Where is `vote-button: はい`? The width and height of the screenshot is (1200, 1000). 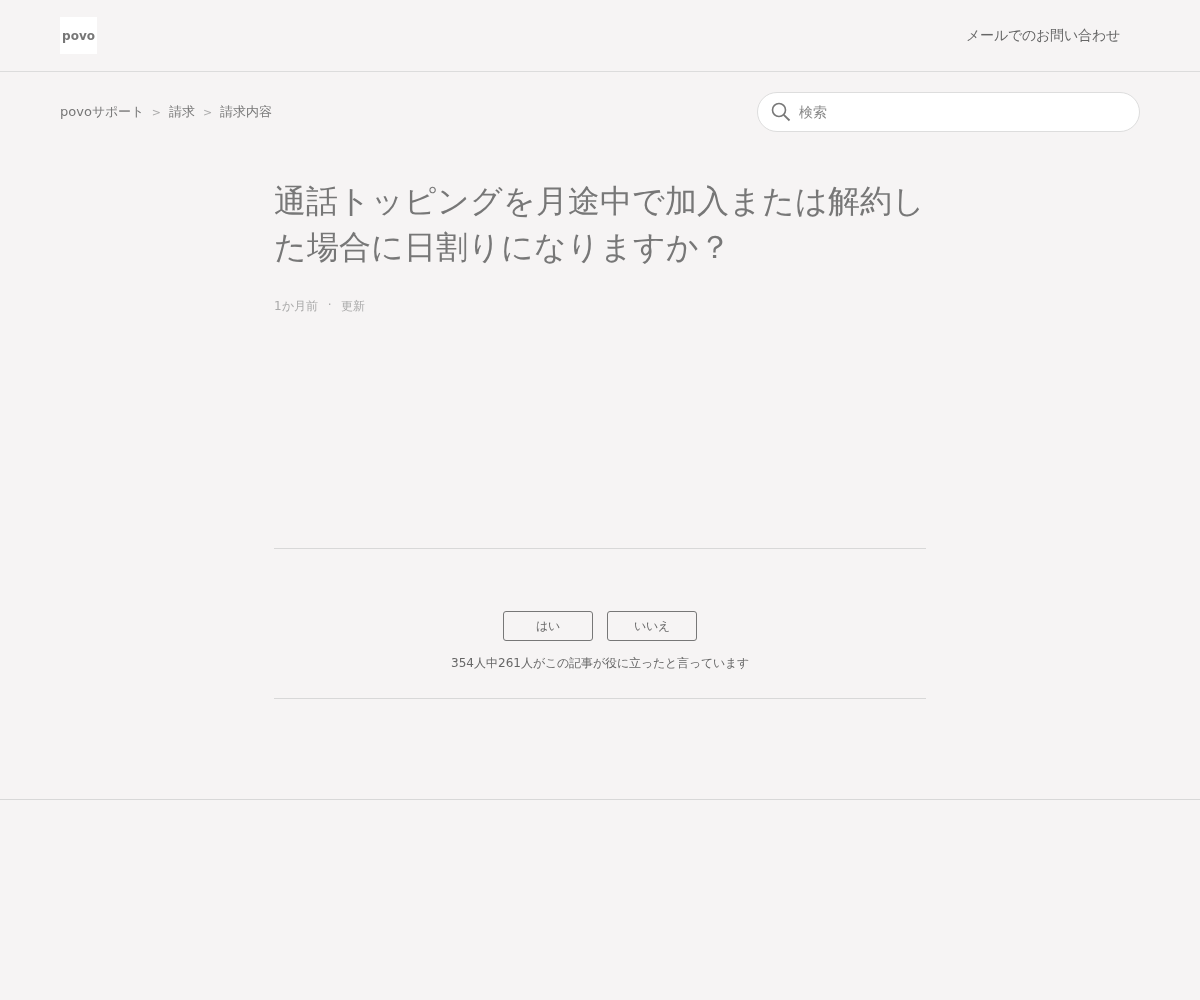 vote-button: はい is located at coordinates (548, 626).